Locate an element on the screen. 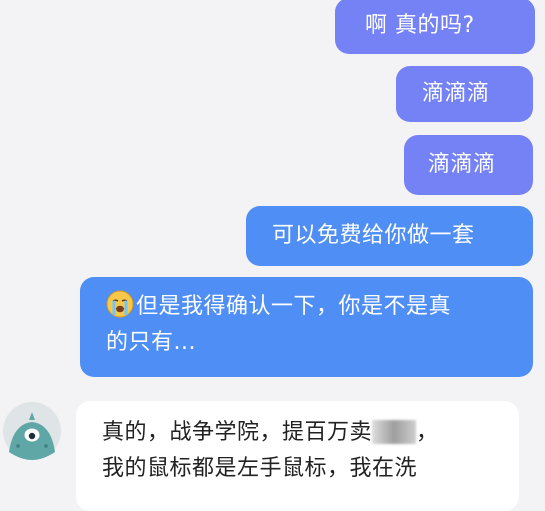 The width and height of the screenshot is (545, 511). message-line: 我的鼠标都是左手鼠标，我在洗 is located at coordinates (301, 469).